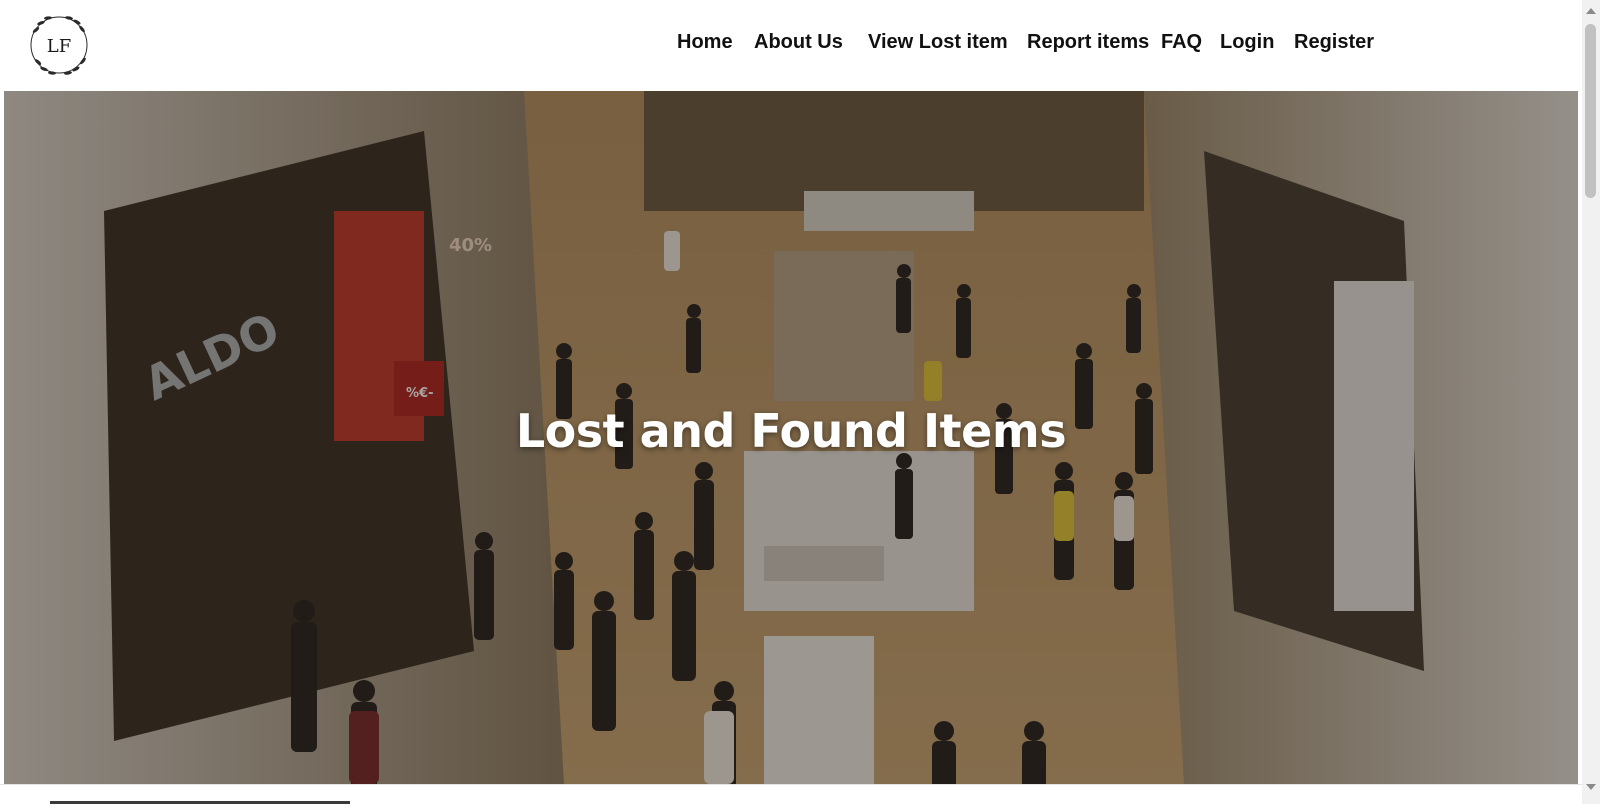 This screenshot has height=805, width=1600. Describe the element at coordinates (1590, 111) in the screenshot. I see `scroll-thumb` at that location.